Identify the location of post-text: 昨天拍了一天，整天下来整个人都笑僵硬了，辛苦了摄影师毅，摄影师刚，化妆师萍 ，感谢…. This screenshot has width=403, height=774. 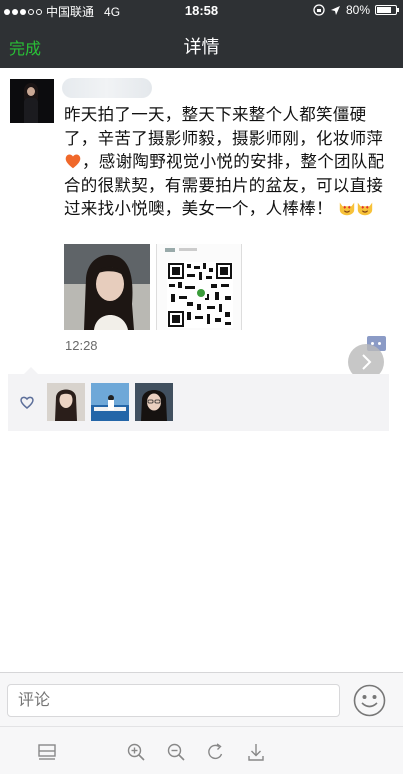
(229, 163).